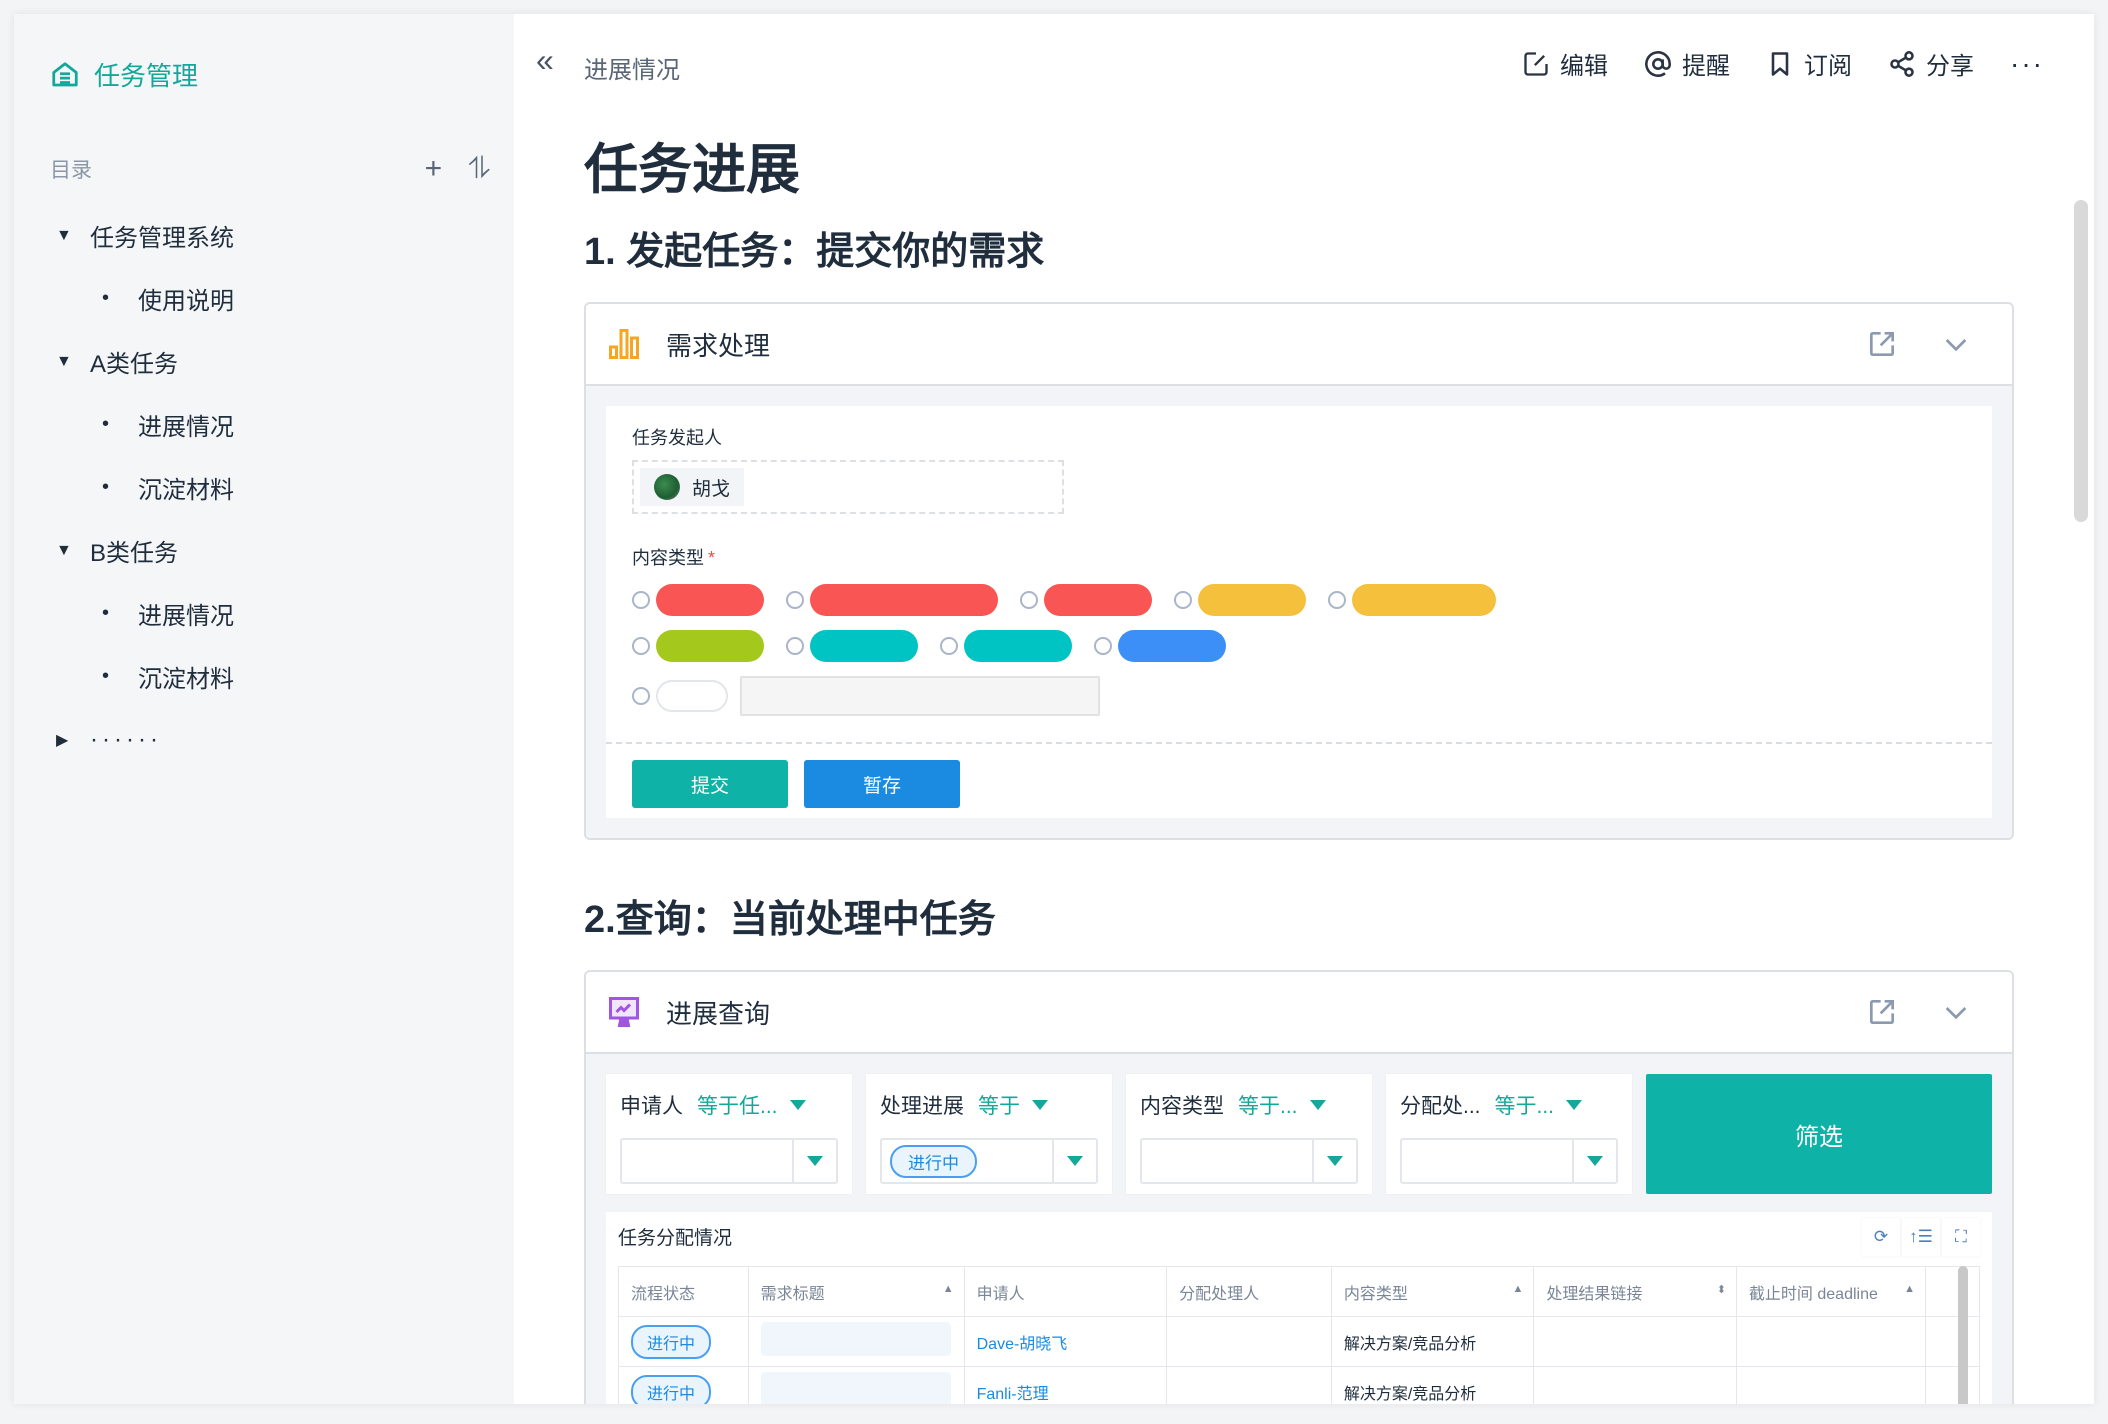 This screenshot has height=1424, width=2108. I want to click on content-type-option-other, so click(680, 696).